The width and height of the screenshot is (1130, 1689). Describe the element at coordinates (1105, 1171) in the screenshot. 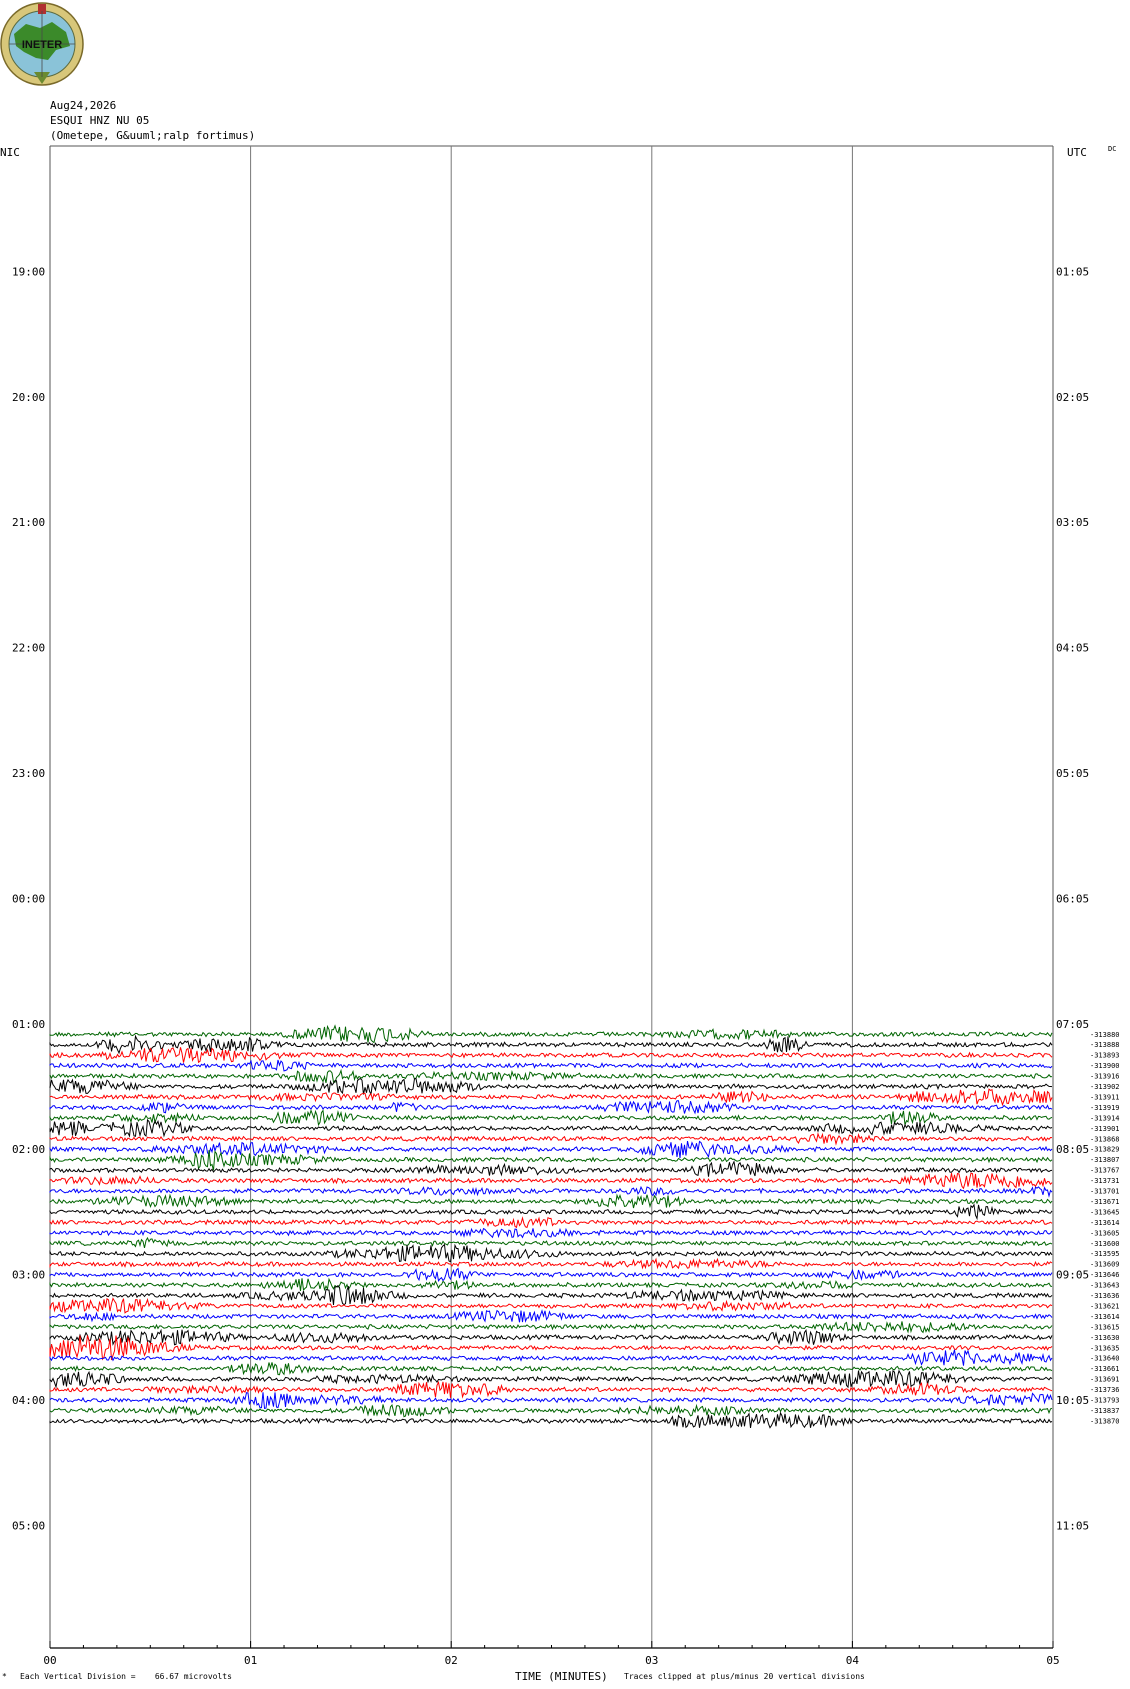

I see `trace-offset-label: -313767` at that location.